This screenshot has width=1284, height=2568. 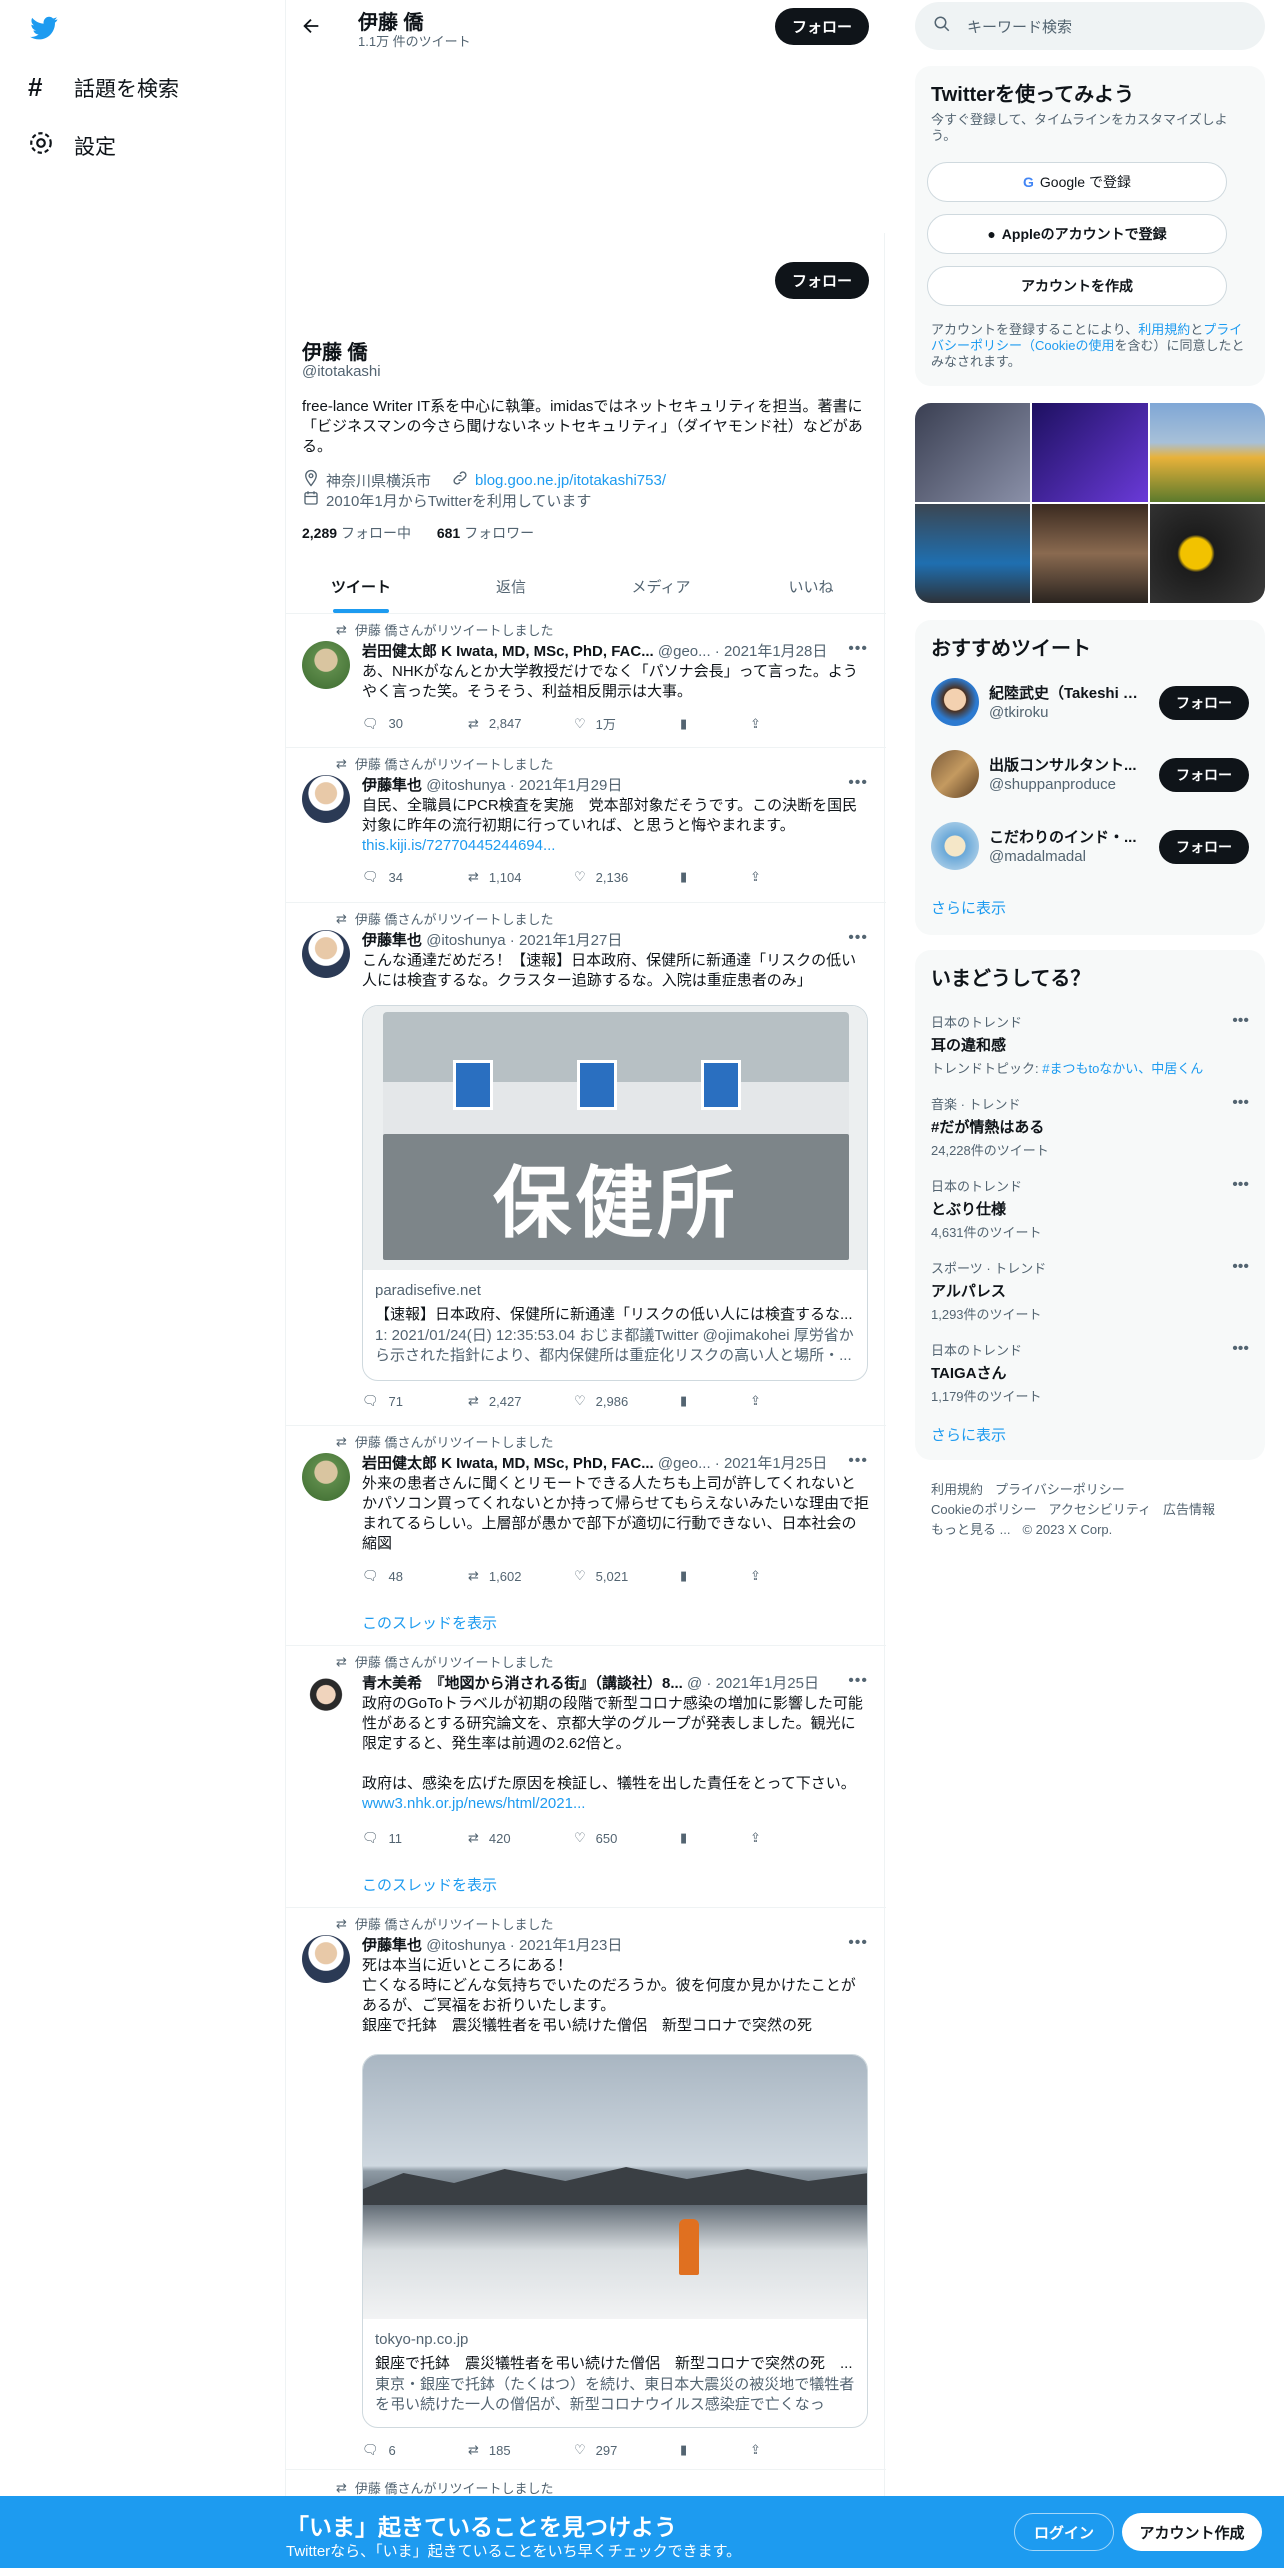 What do you see at coordinates (1077, 234) in the screenshot?
I see `apple-signup-button: ● Appleのアカウントで登録` at bounding box center [1077, 234].